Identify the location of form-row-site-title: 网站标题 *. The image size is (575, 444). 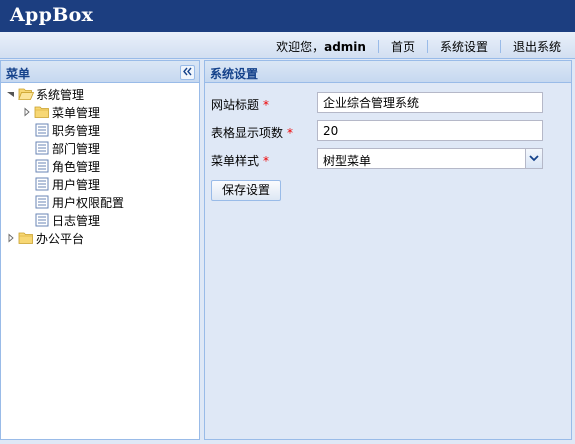
(388, 105).